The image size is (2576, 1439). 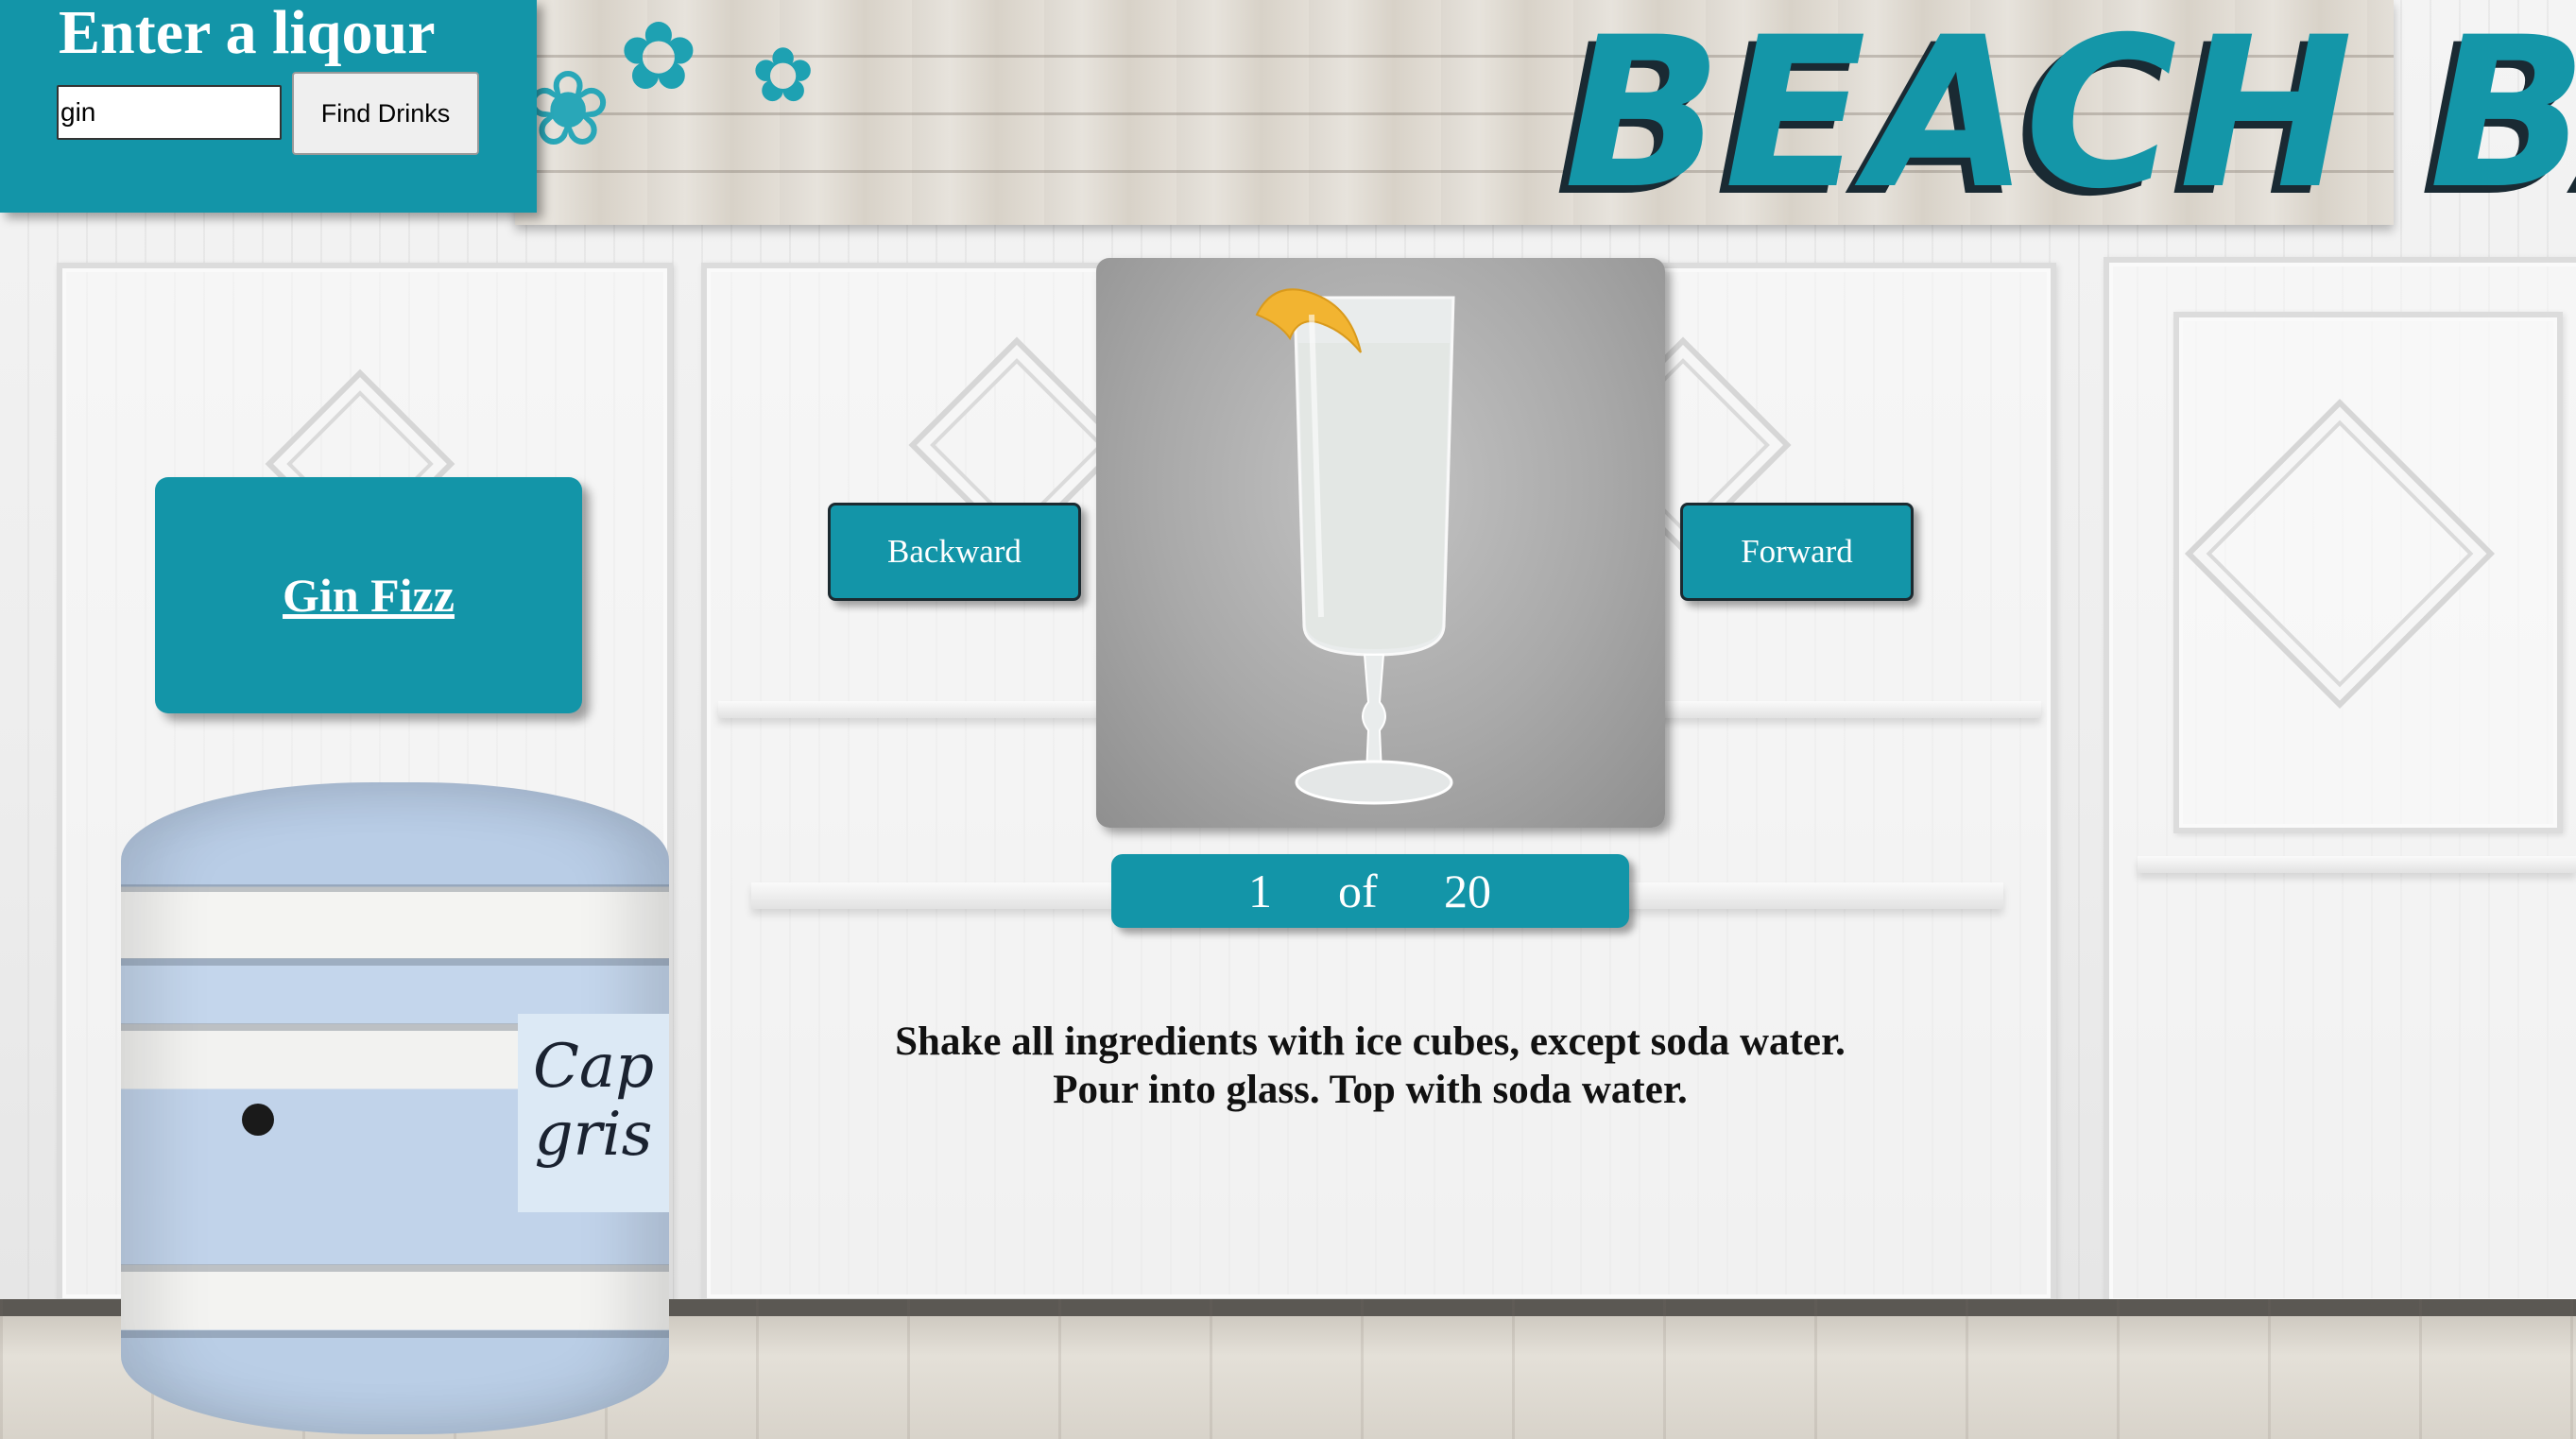 What do you see at coordinates (169, 112) in the screenshot?
I see `liquor-search-input` at bounding box center [169, 112].